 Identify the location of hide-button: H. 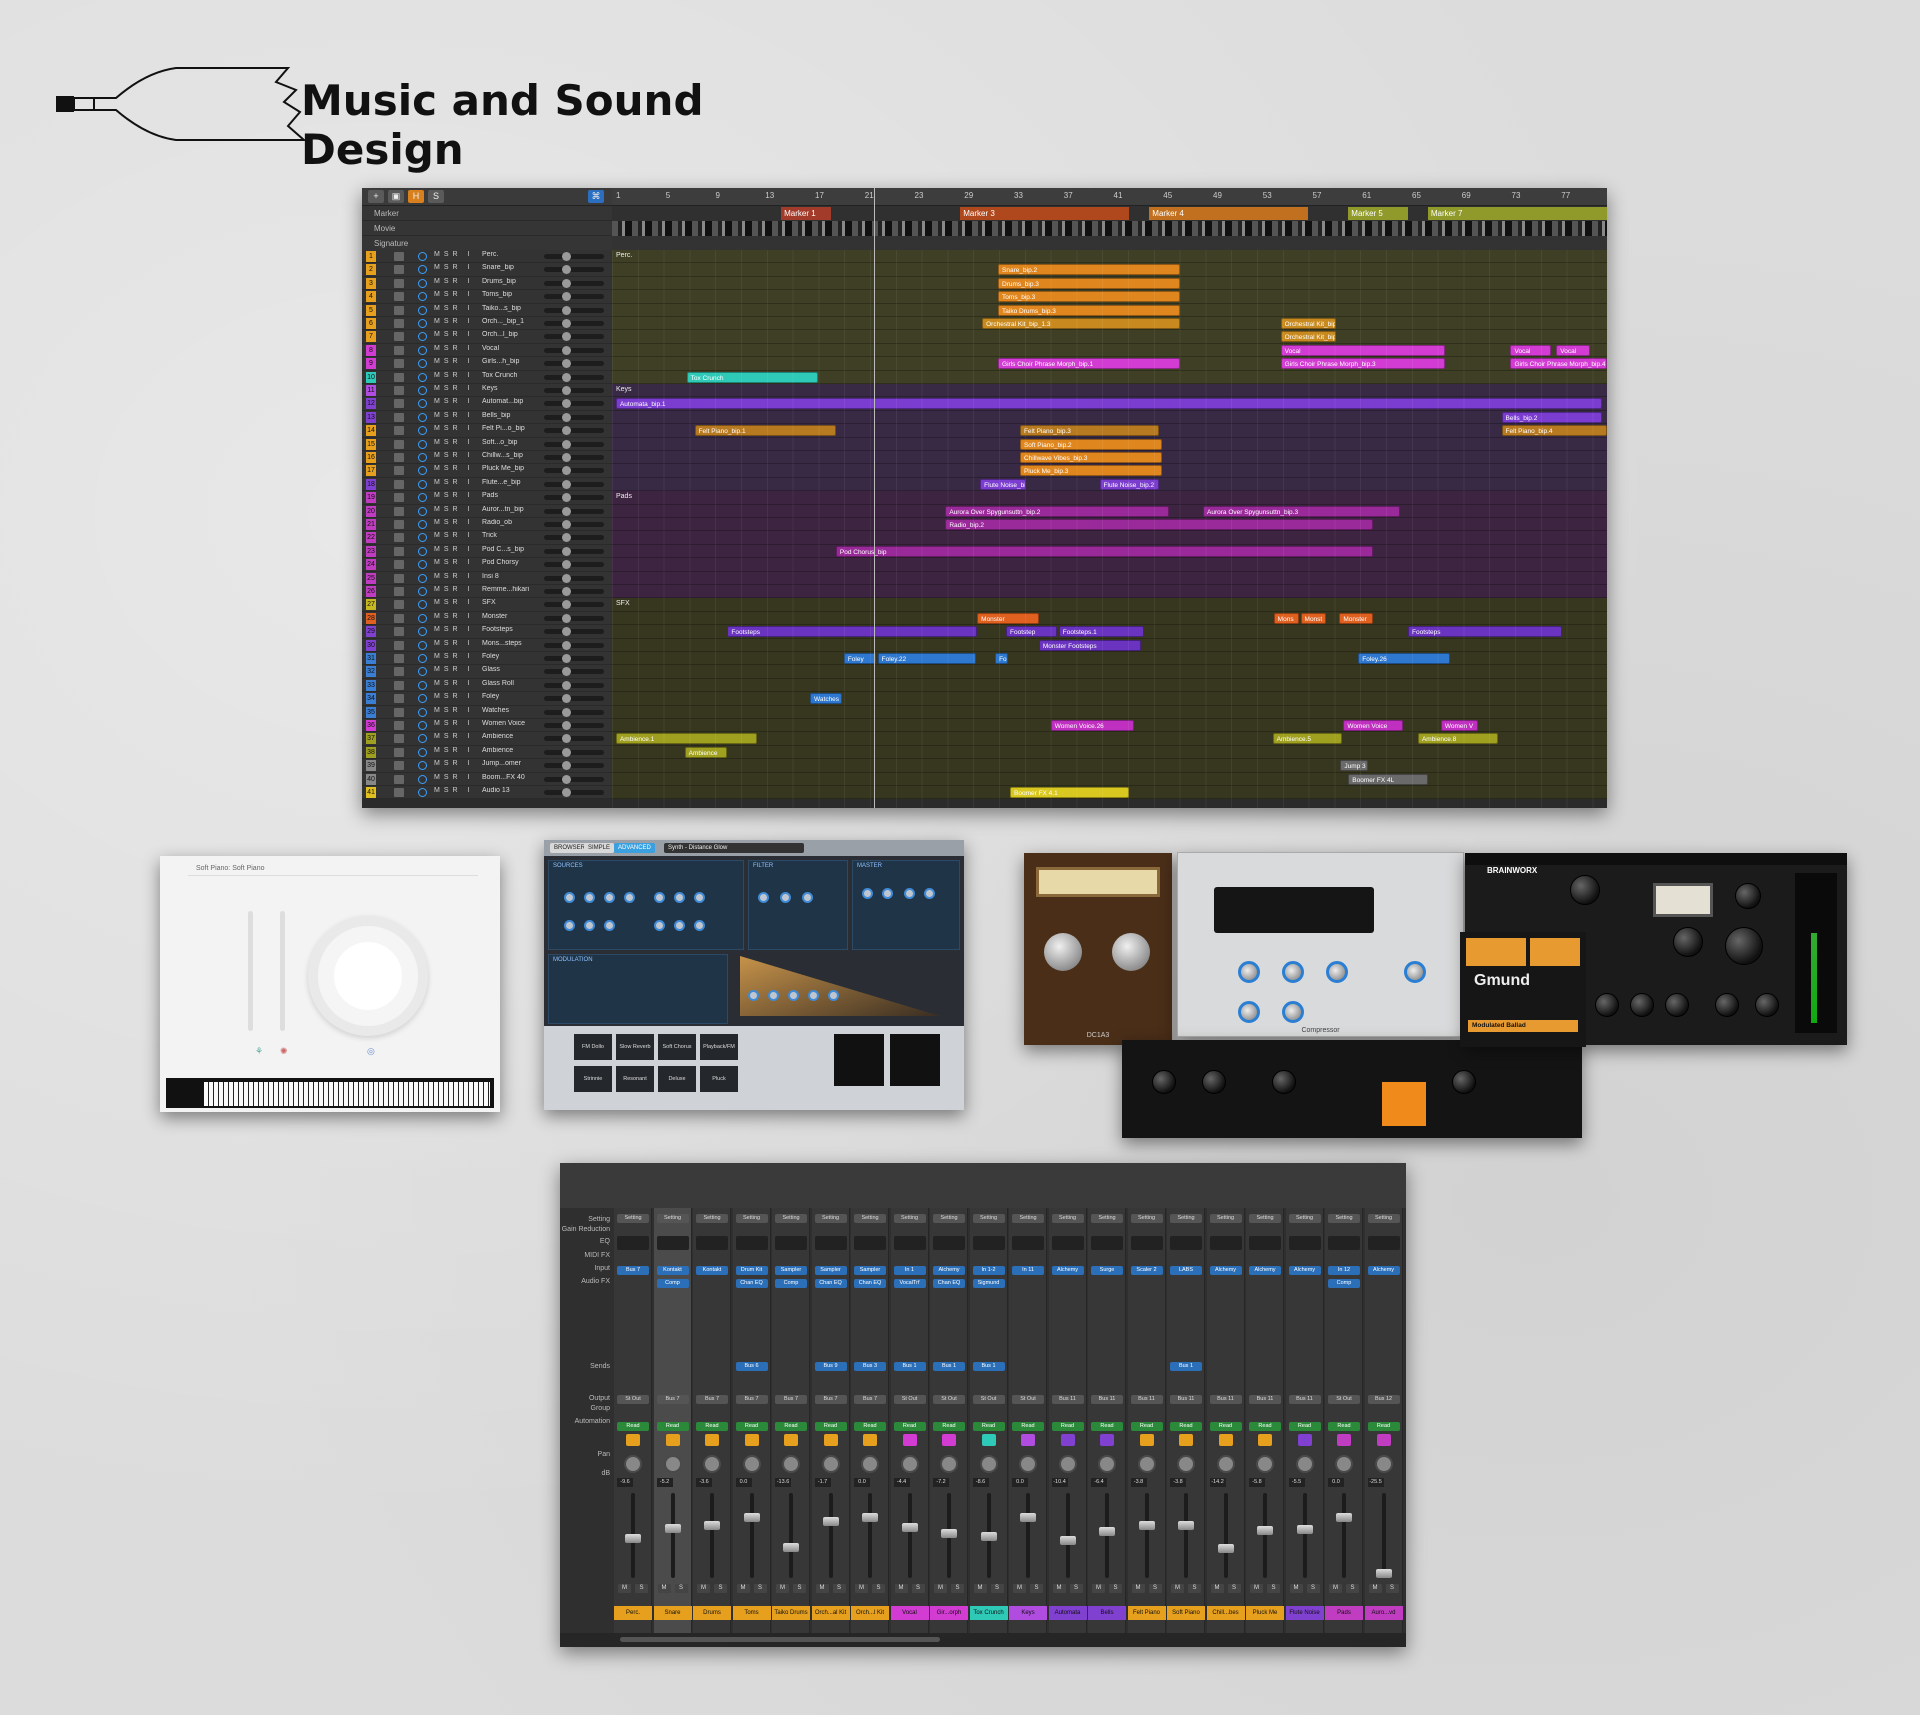
(416, 196).